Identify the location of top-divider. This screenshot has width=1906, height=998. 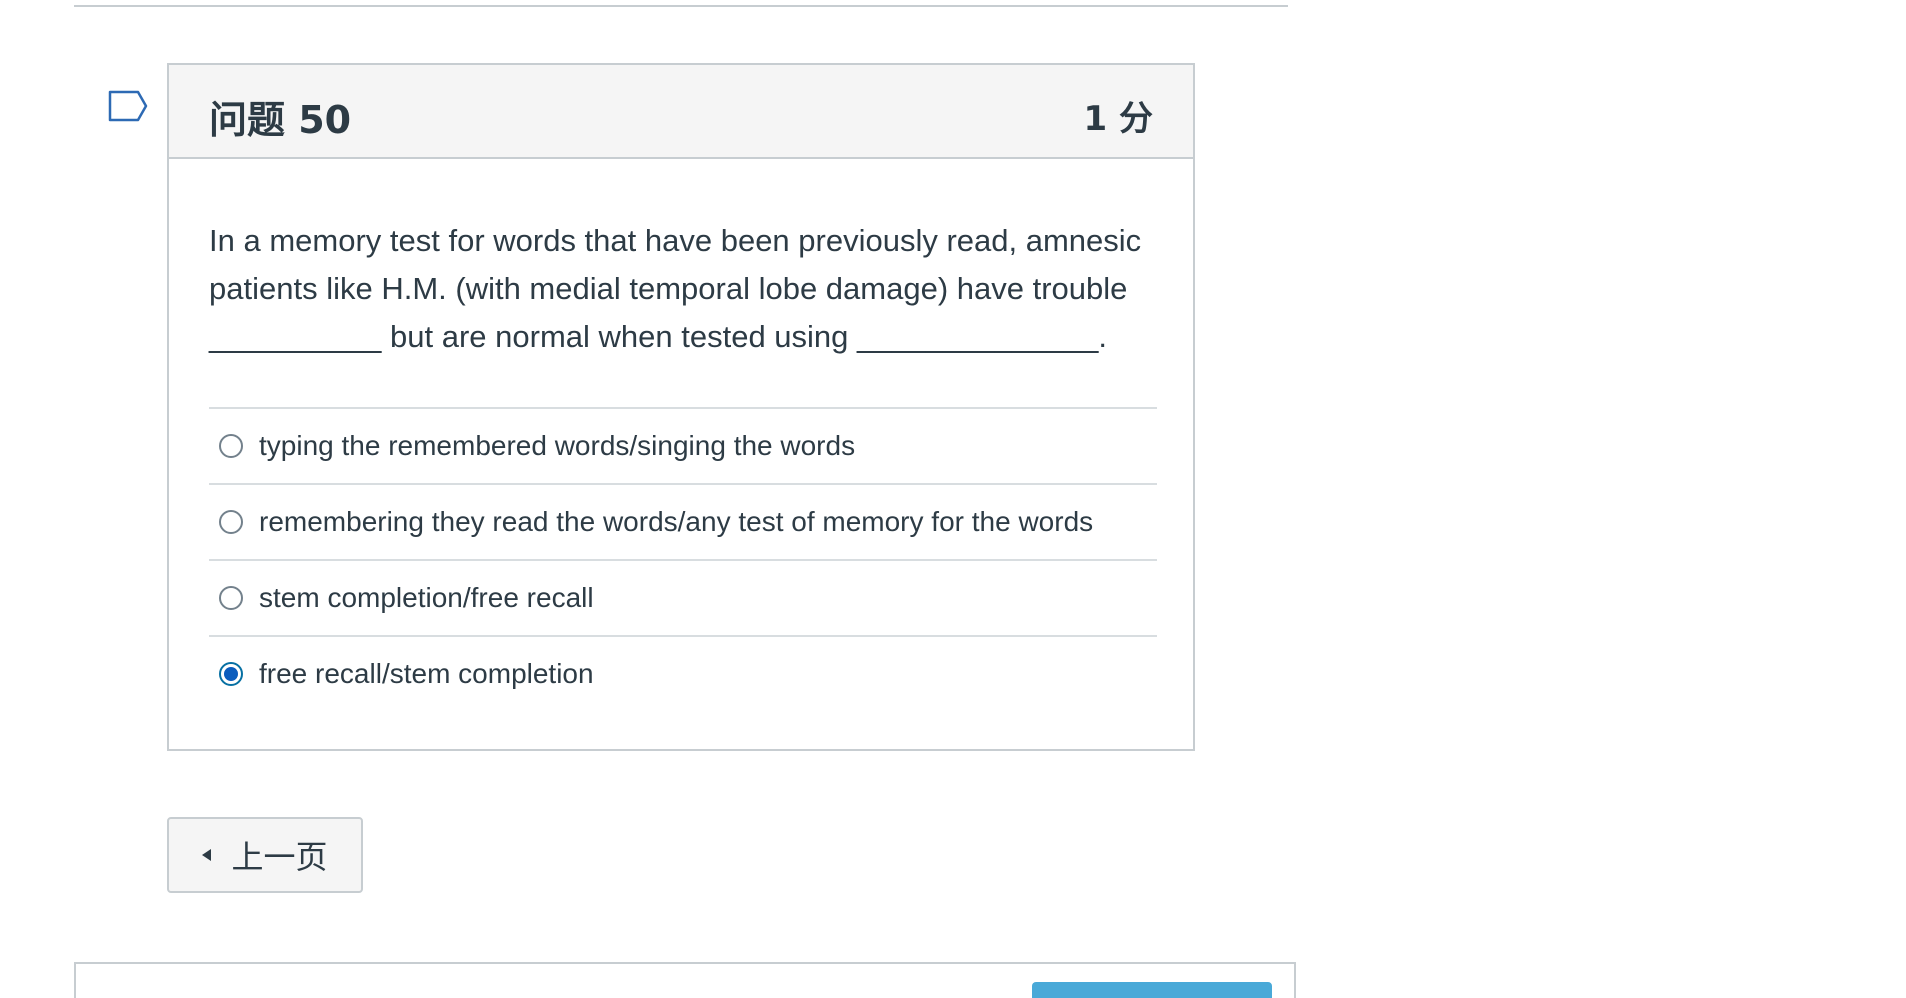
(681, 6).